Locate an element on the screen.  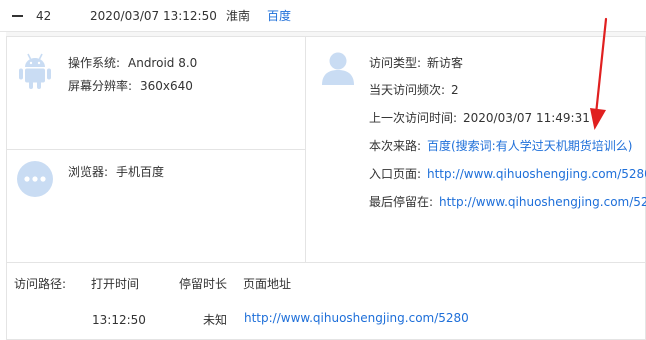
record-city: 淮南 is located at coordinates (238, 16).